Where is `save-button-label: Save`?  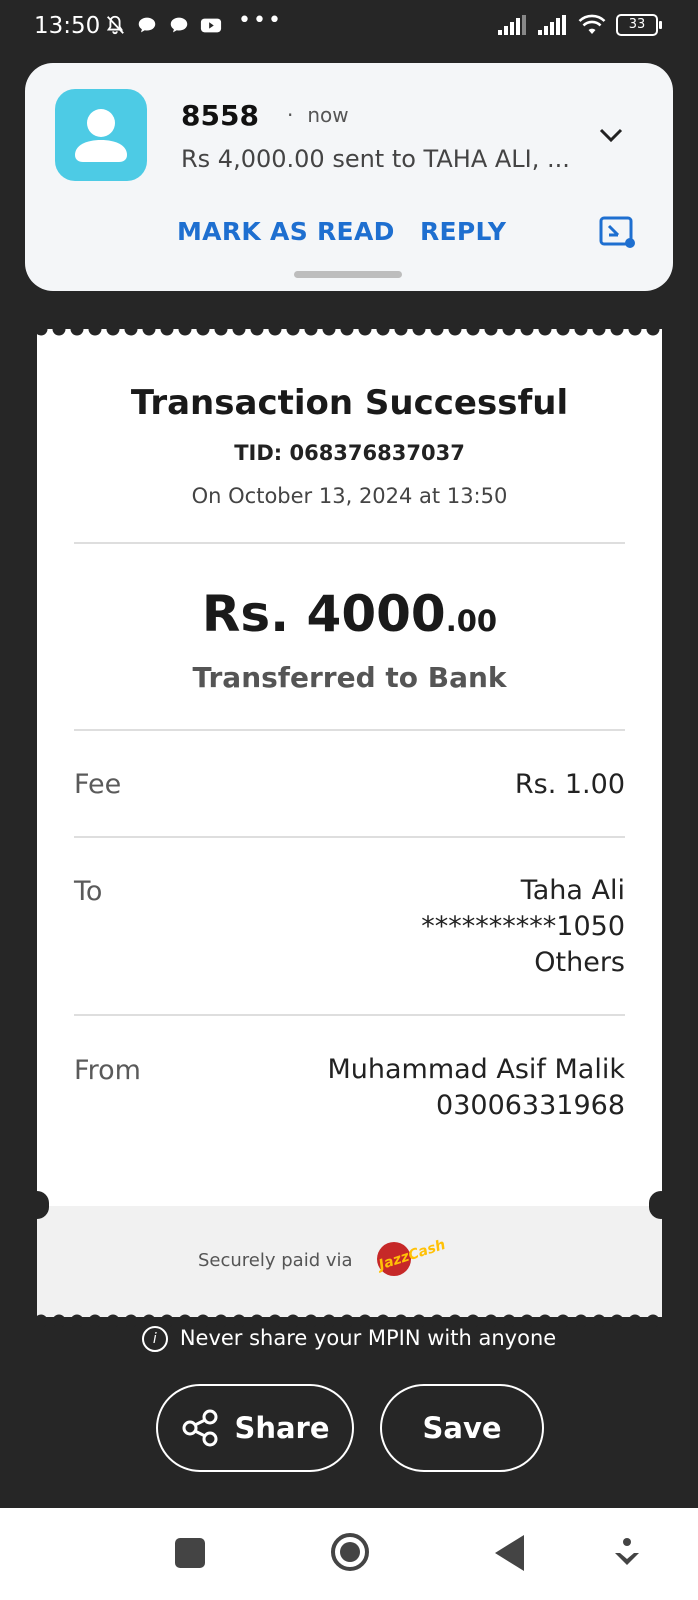 save-button-label: Save is located at coordinates (462, 1428).